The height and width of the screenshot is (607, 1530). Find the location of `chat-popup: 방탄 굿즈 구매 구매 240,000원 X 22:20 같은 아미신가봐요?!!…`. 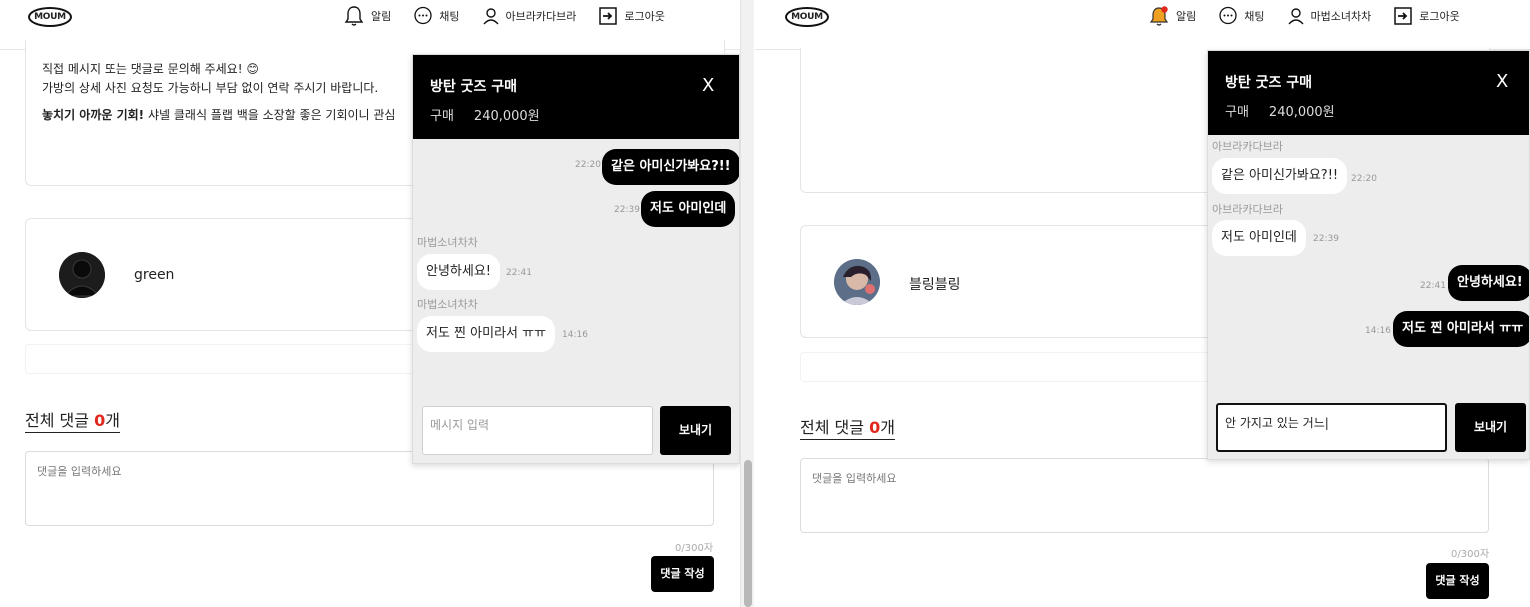

chat-popup: 방탄 굿즈 구매 구매 240,000원 X 22:20 같은 아미신가봐요?!!… is located at coordinates (576, 259).